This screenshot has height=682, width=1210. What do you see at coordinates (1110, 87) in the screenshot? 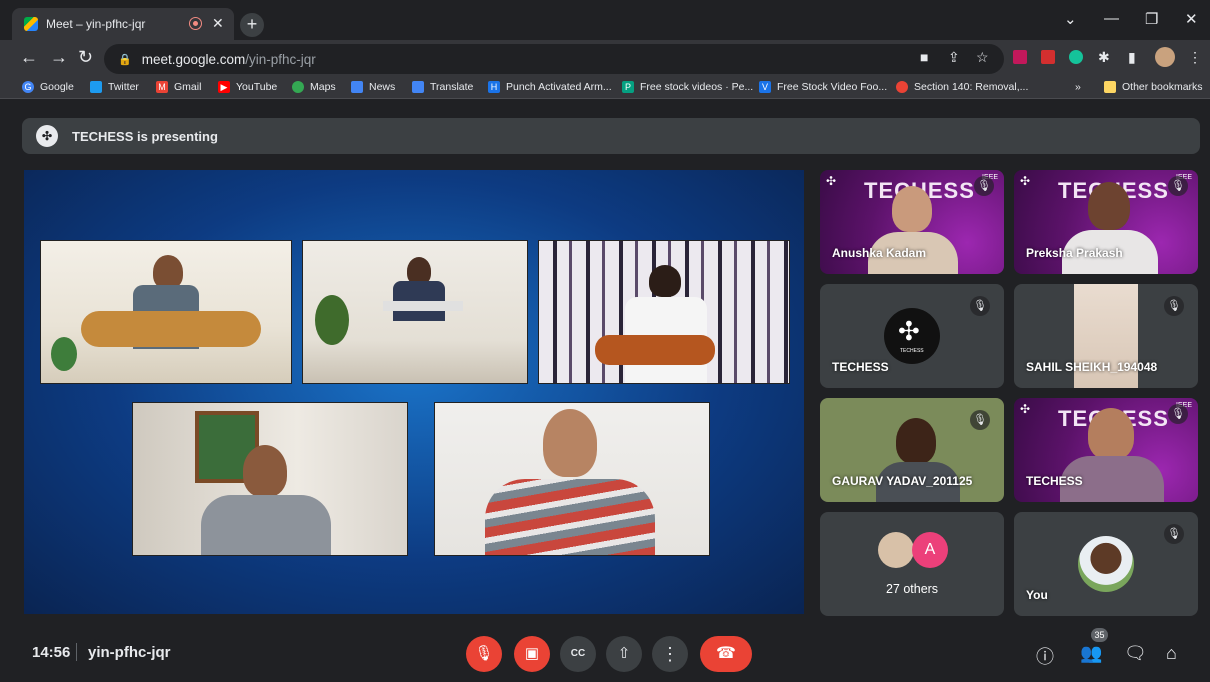
I see `folder-icon` at bounding box center [1110, 87].